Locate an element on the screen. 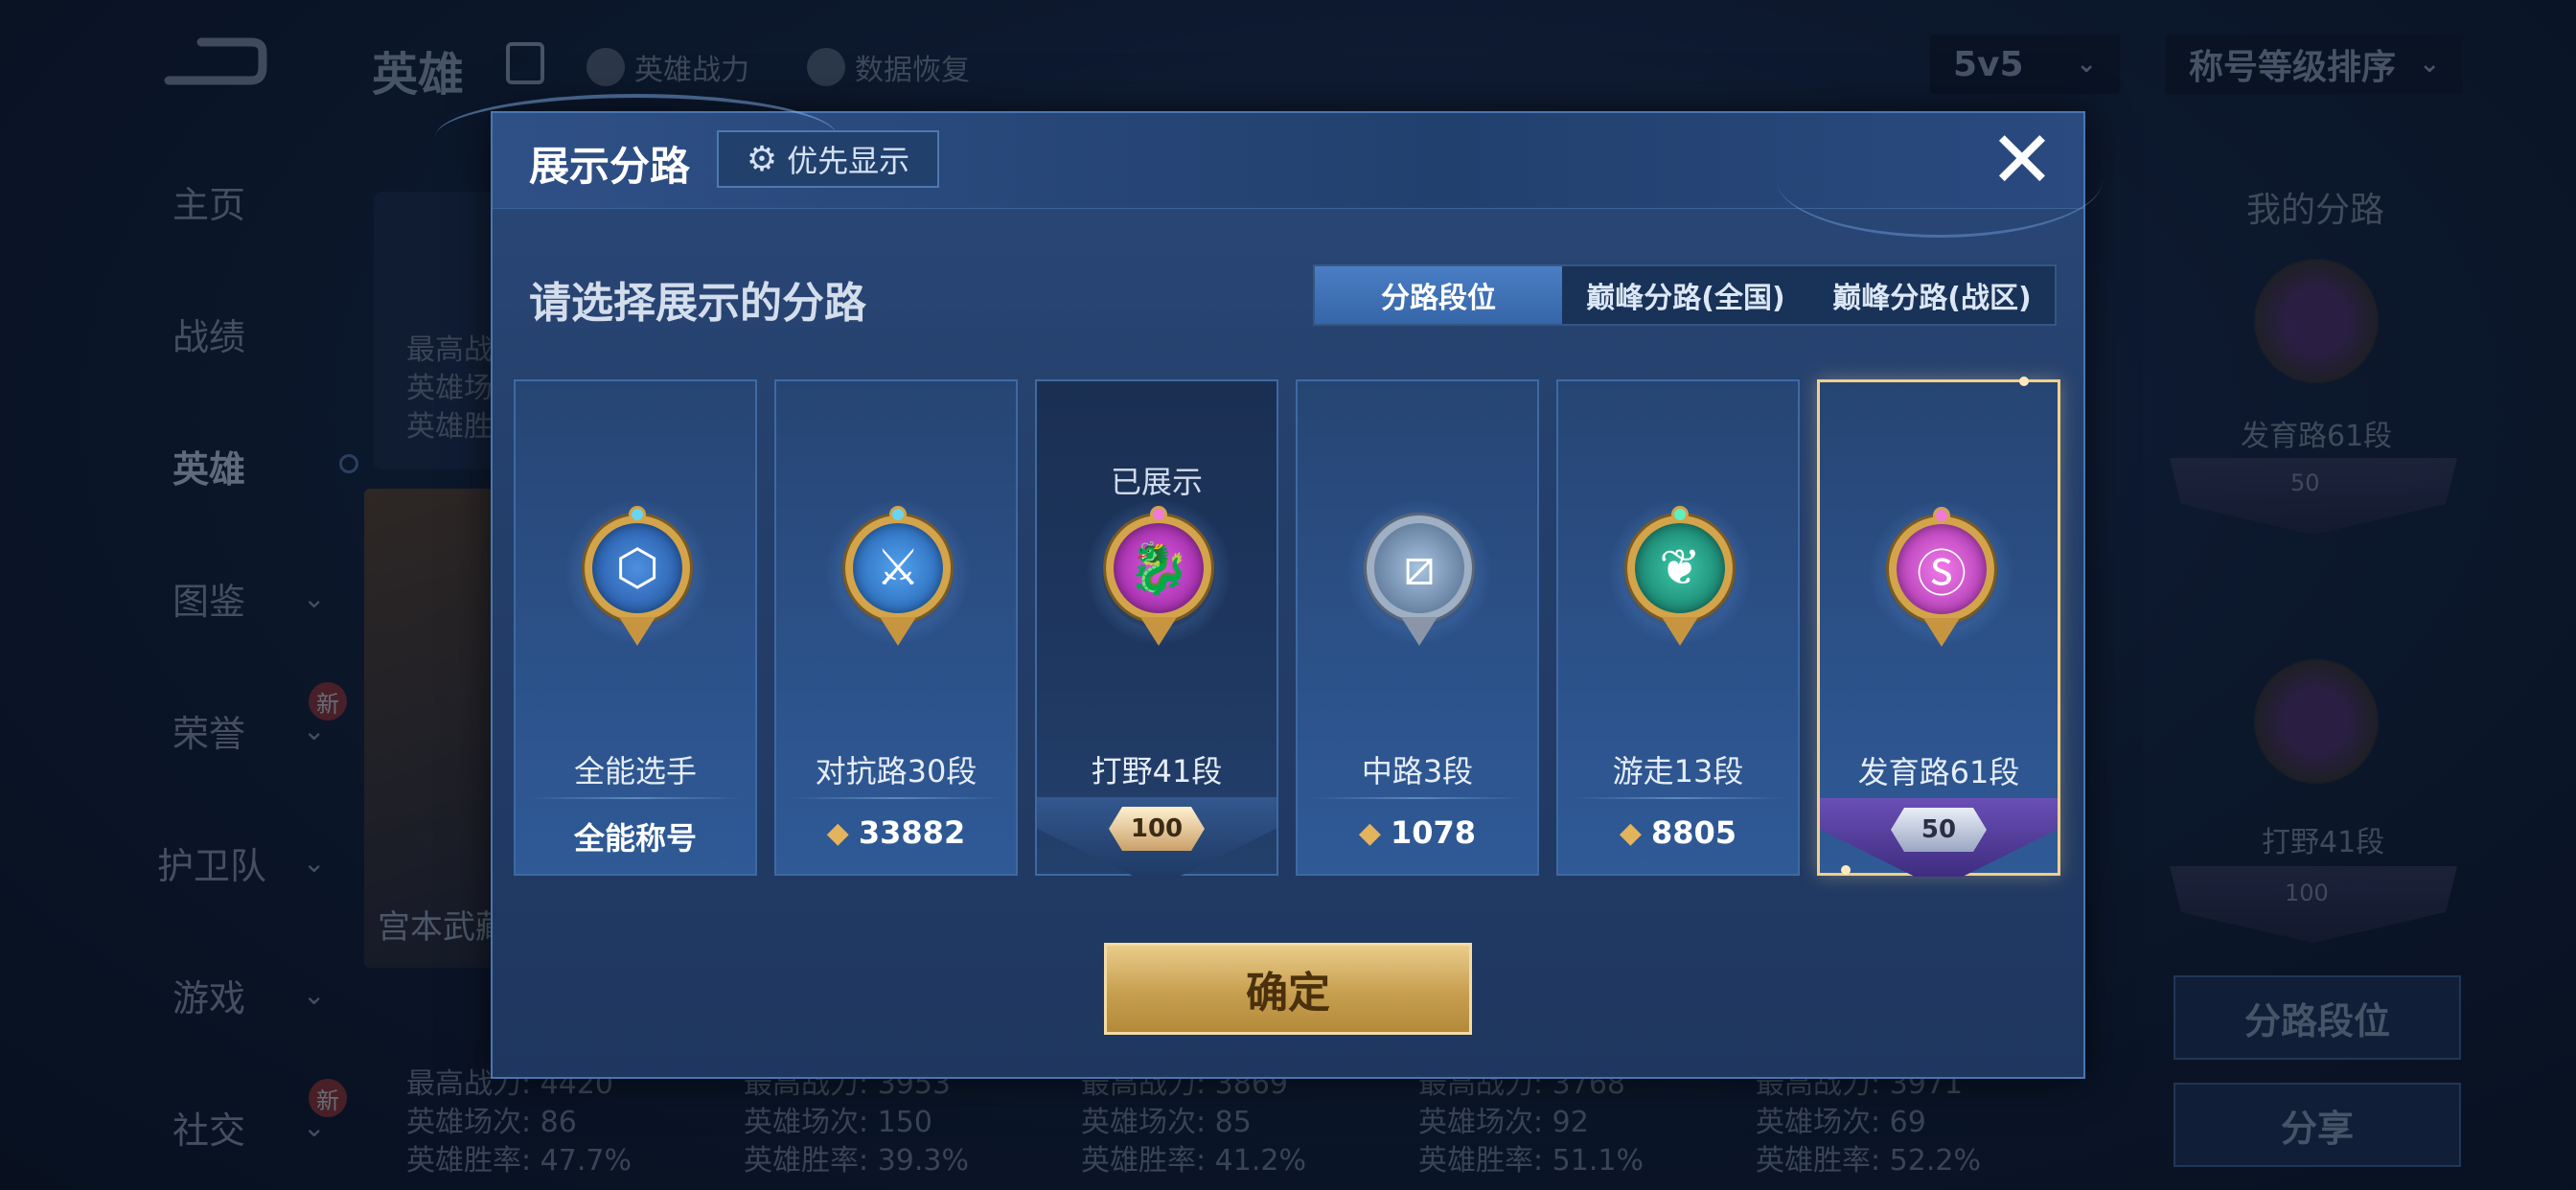 The width and height of the screenshot is (2576, 1190). mid-lane-icon: ⧄ is located at coordinates (1419, 568).